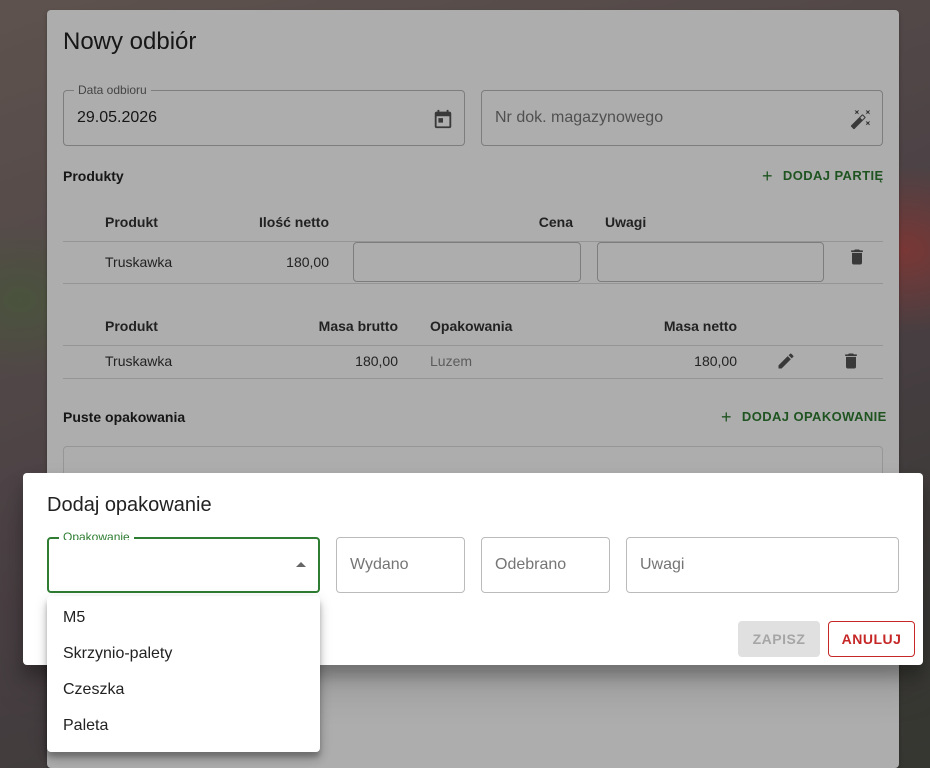 This screenshot has width=930, height=768. What do you see at coordinates (96, 535) in the screenshot?
I see `packaging-select-label: Opakowanie` at bounding box center [96, 535].